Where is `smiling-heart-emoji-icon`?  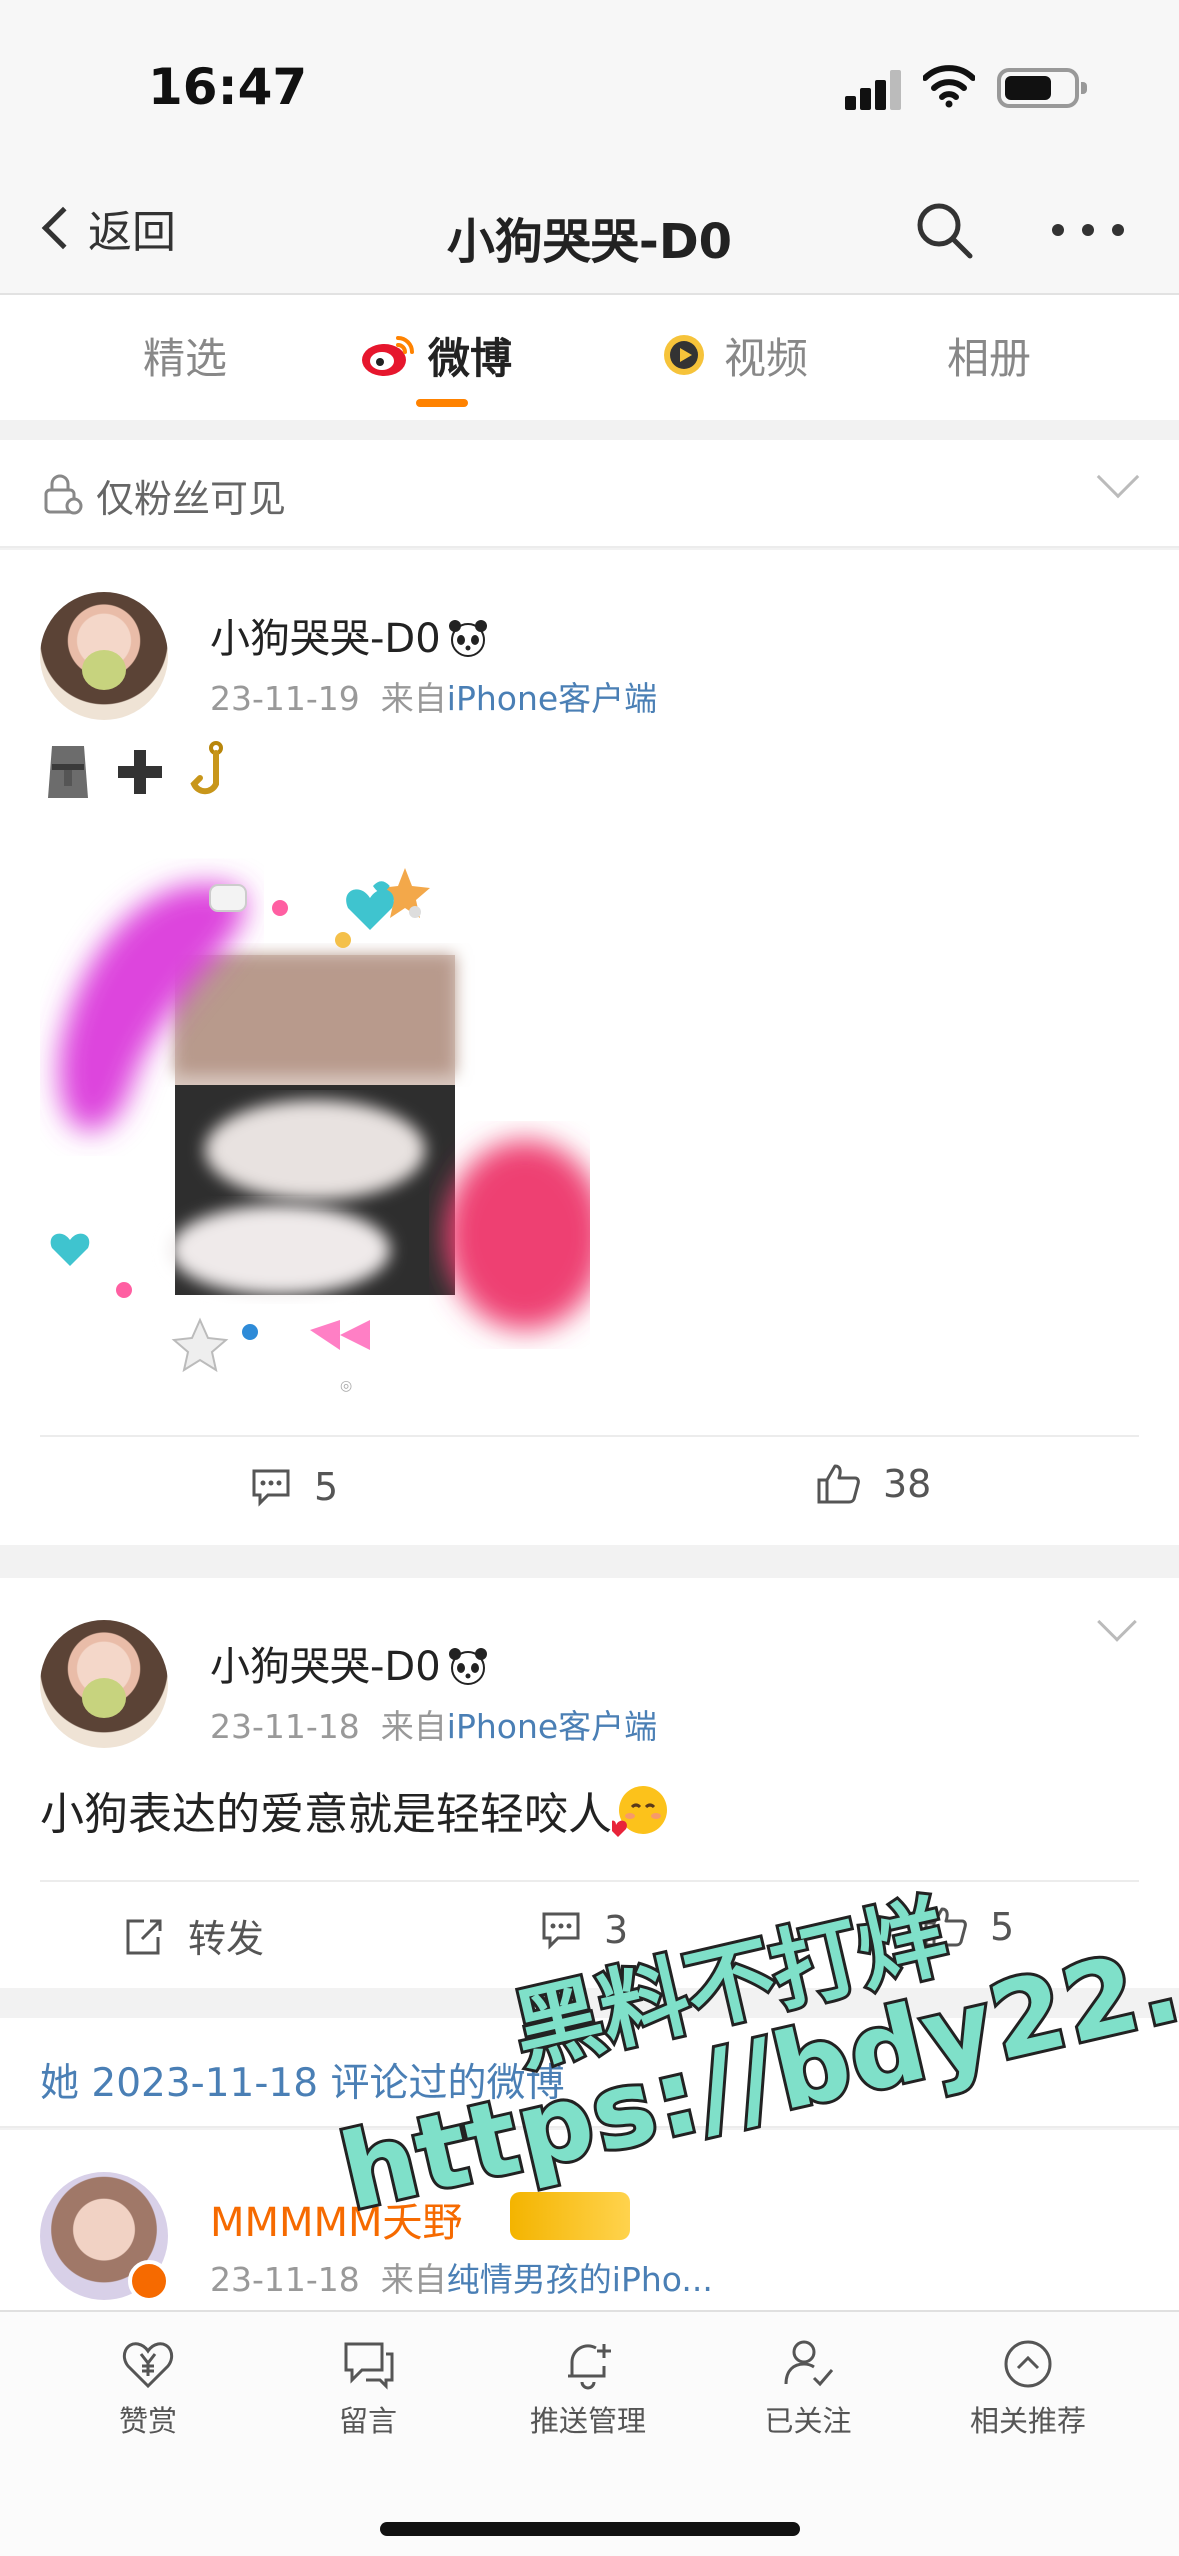
smiling-heart-emoji-icon is located at coordinates (639, 1811).